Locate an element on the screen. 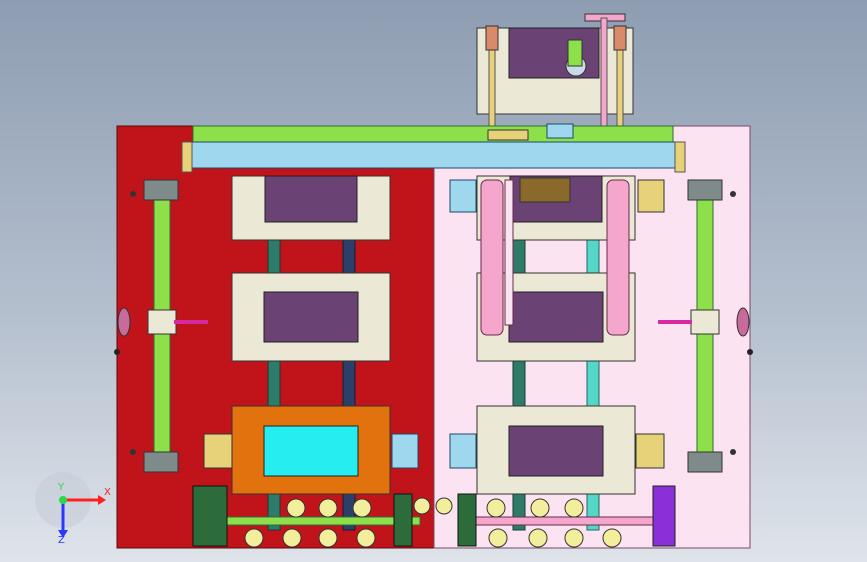 The width and height of the screenshot is (867, 562). right-guide-mid-block is located at coordinates (705, 322).